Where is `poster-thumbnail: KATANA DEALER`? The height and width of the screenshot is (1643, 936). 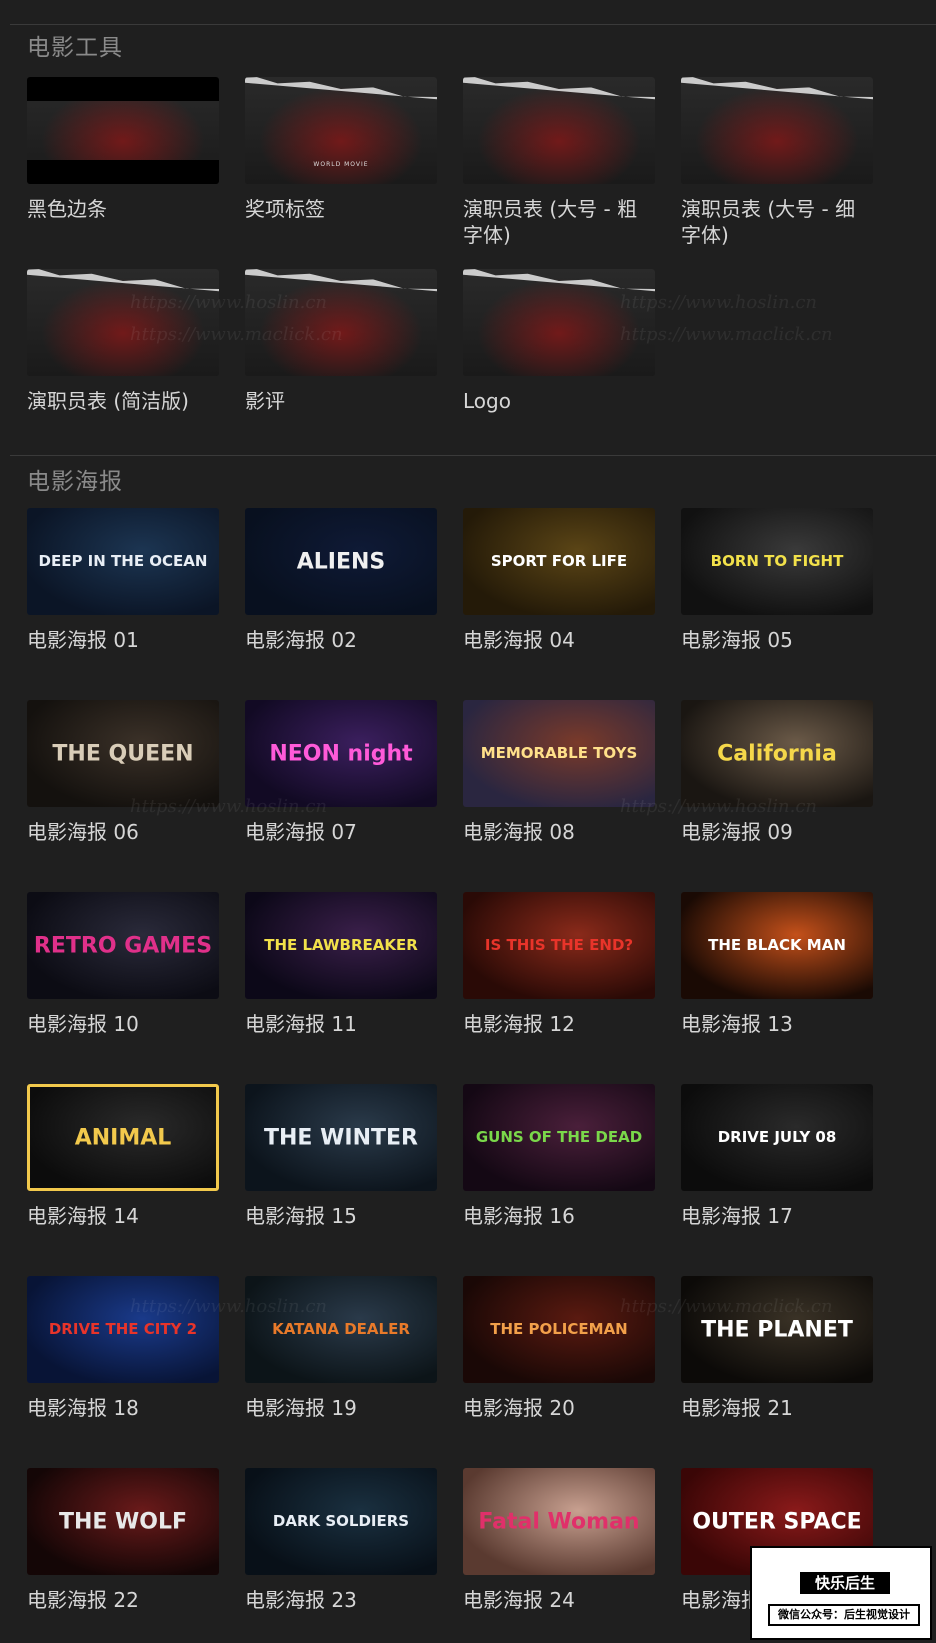 poster-thumbnail: KATANA DEALER is located at coordinates (341, 1329).